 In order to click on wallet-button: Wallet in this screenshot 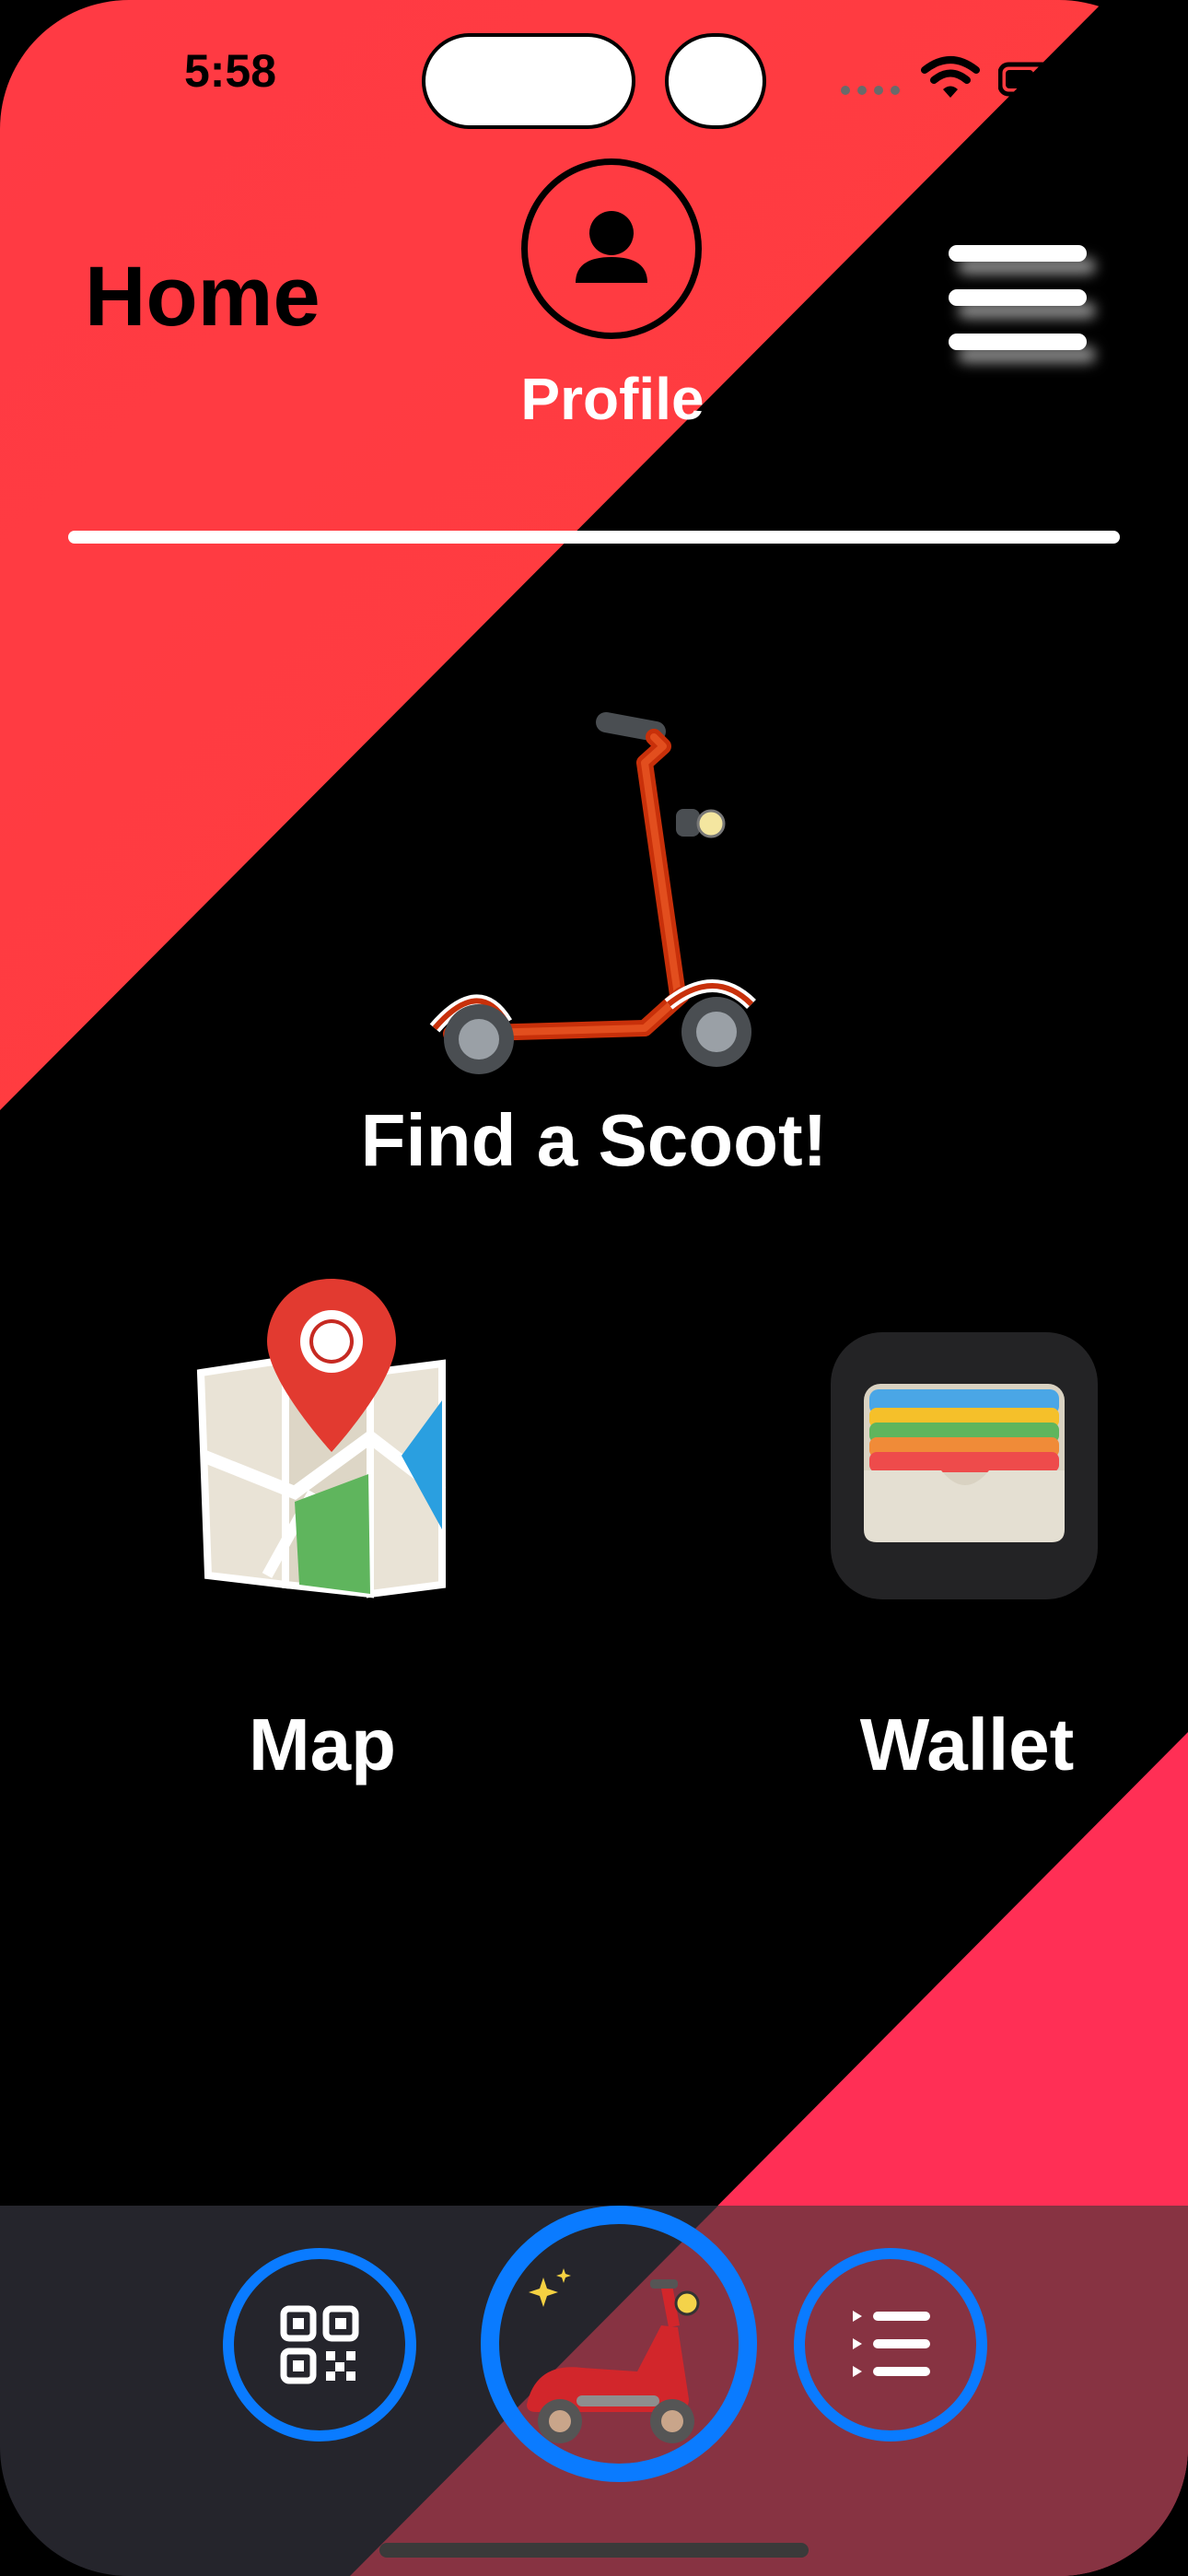, I will do `click(967, 1562)`.